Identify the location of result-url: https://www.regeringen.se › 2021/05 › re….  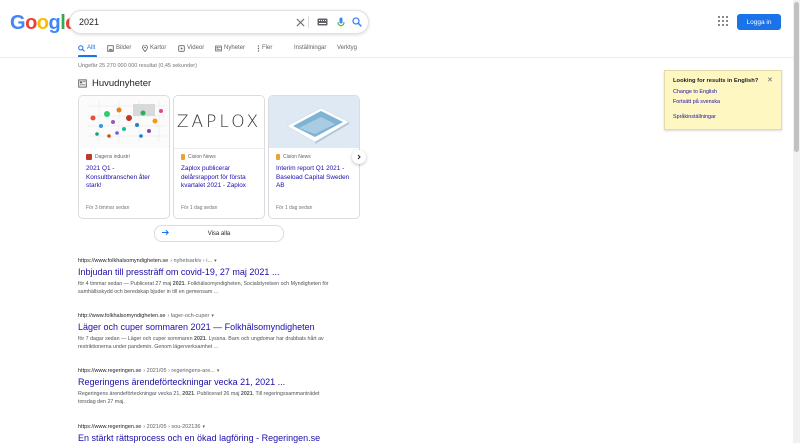
(228, 371).